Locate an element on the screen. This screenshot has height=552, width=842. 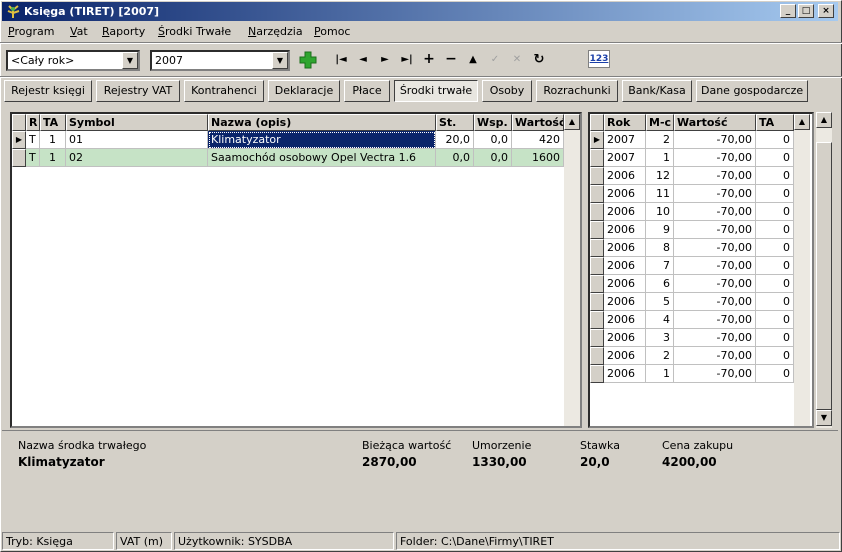
title-bar: Księga (TIRET) [2007] _ □ × is located at coordinates (420, 11).